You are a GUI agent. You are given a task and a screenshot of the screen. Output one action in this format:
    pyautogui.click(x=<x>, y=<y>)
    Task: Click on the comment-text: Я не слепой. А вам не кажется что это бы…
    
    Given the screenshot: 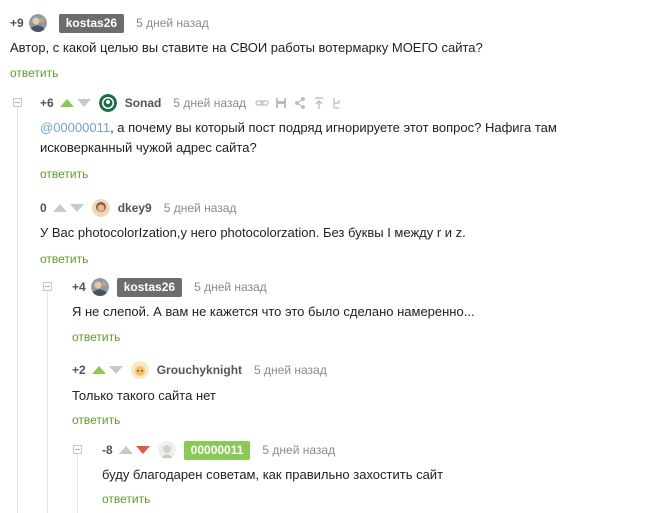 What is the action you would take?
    pyautogui.click(x=273, y=311)
    